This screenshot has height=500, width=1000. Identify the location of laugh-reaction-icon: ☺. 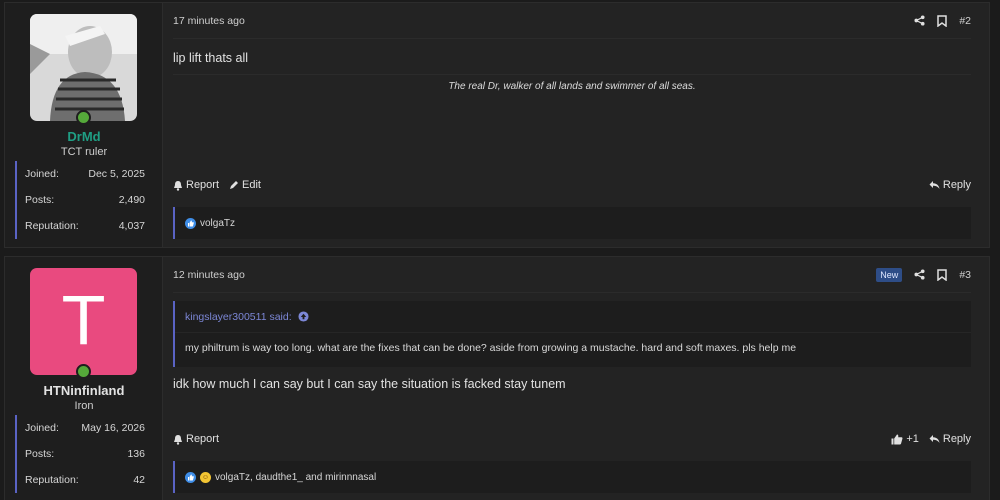
(205, 477).